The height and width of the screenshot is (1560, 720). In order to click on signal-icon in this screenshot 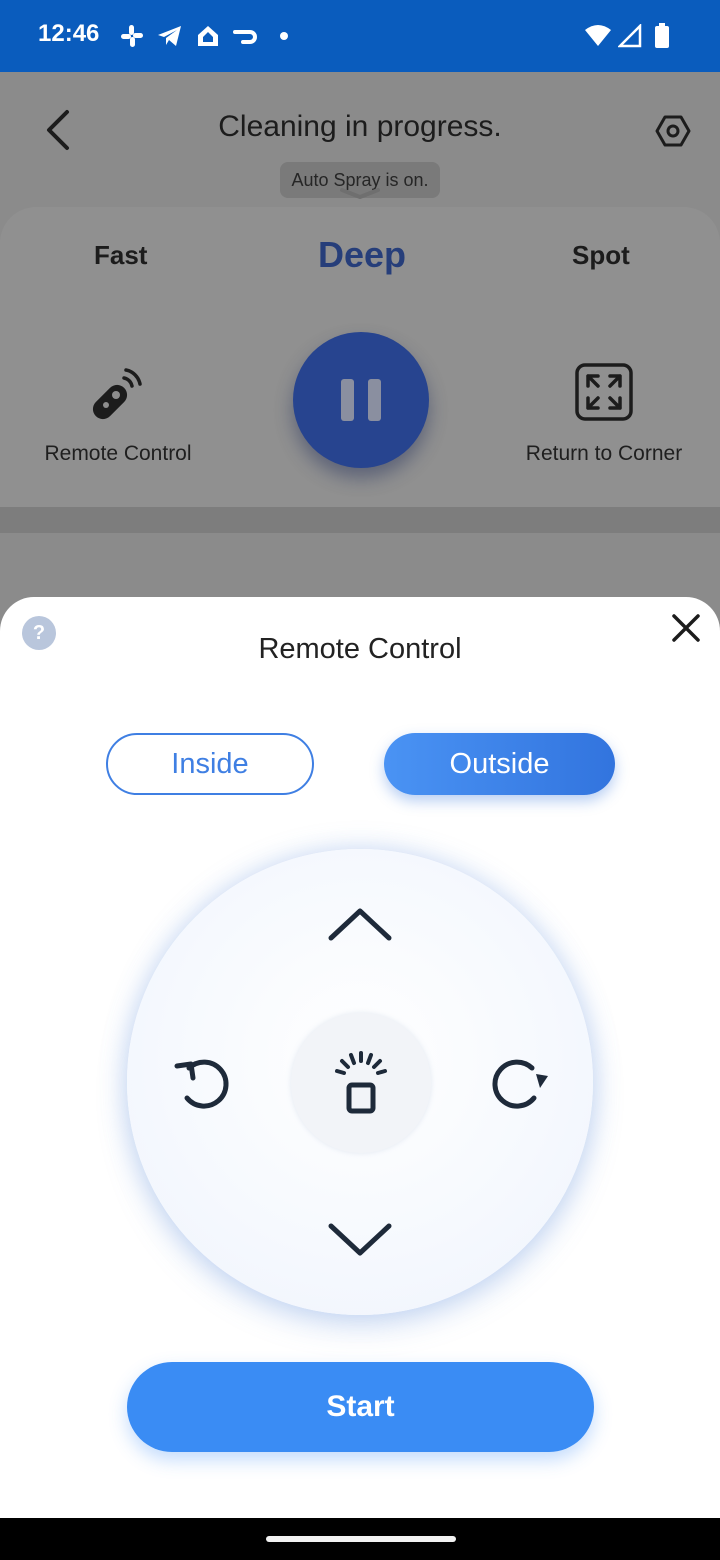, I will do `click(630, 36)`.